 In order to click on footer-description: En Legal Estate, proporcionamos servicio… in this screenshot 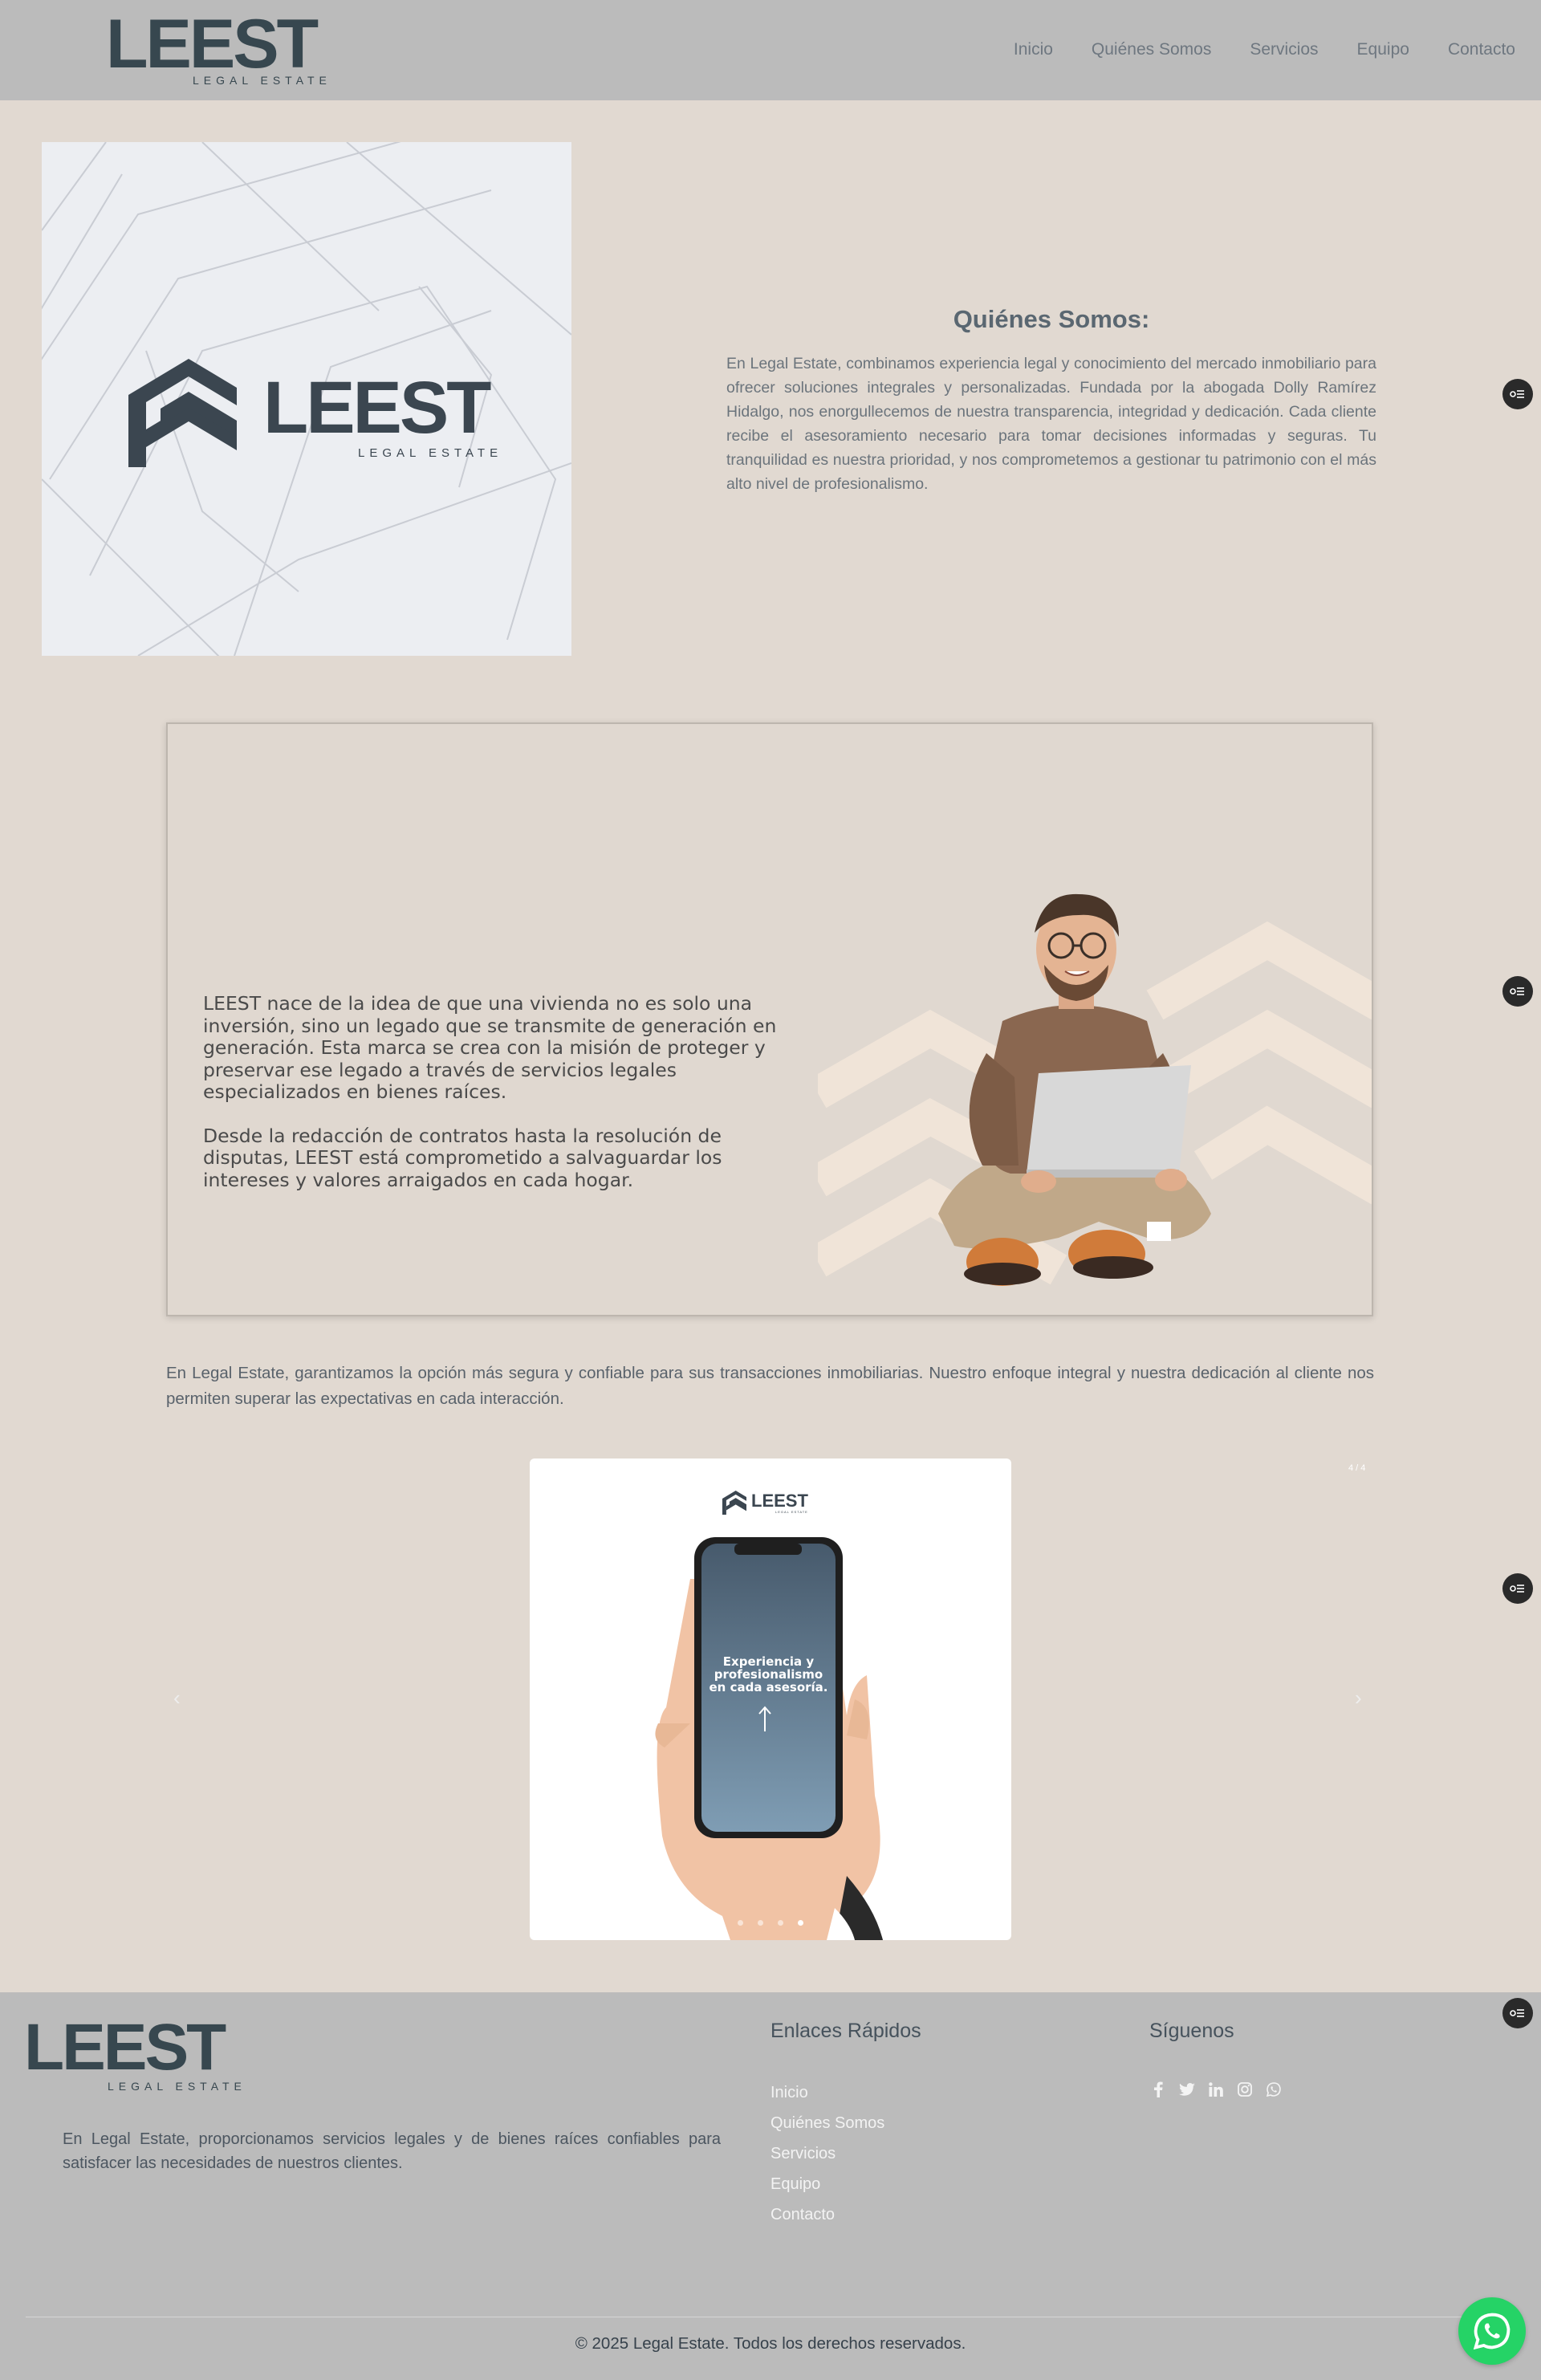, I will do `click(392, 2151)`.